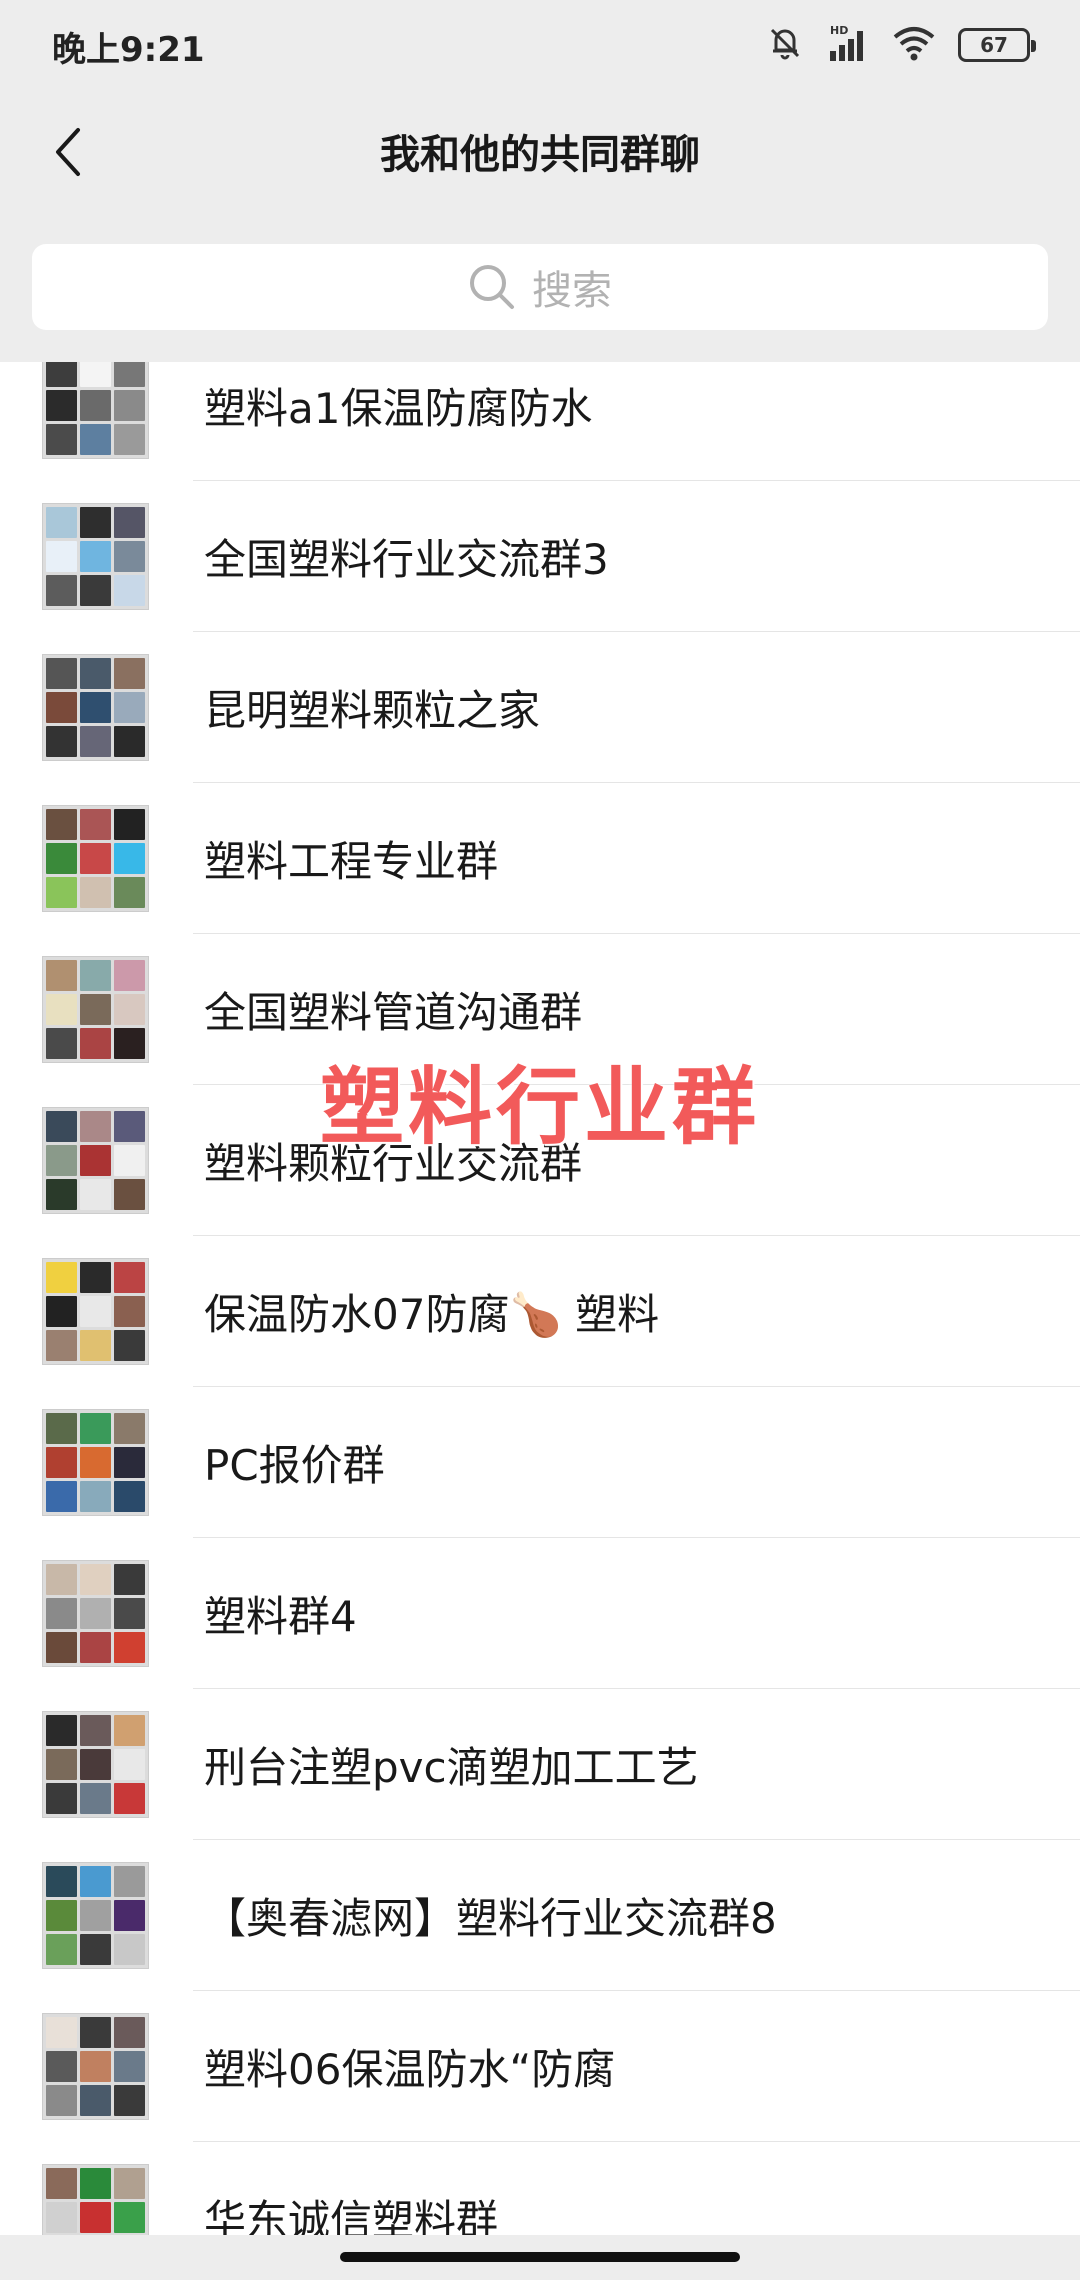 This screenshot has width=1080, height=2280. Describe the element at coordinates (492, 287) in the screenshot. I see `search-icon` at that location.